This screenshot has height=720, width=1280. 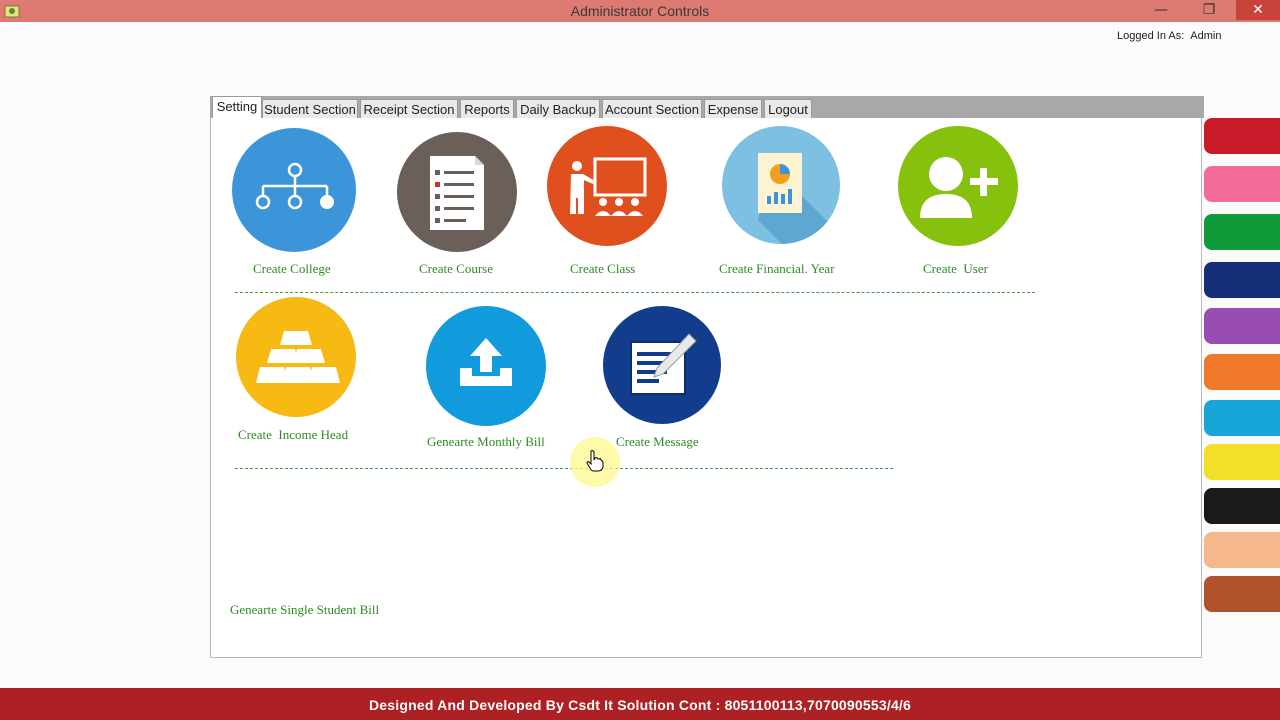 I want to click on generate-monthly-bill-label: Genearte Monthly Bill, so click(x=486, y=442).